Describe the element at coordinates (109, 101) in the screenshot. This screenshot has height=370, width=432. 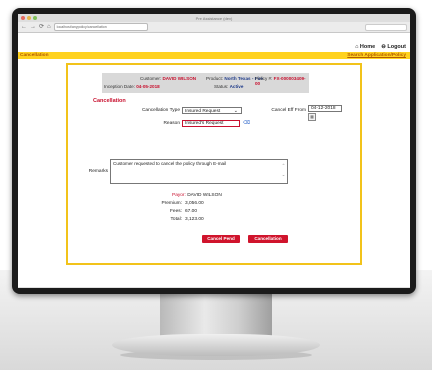
I see `form-title: Cancellation` at that location.